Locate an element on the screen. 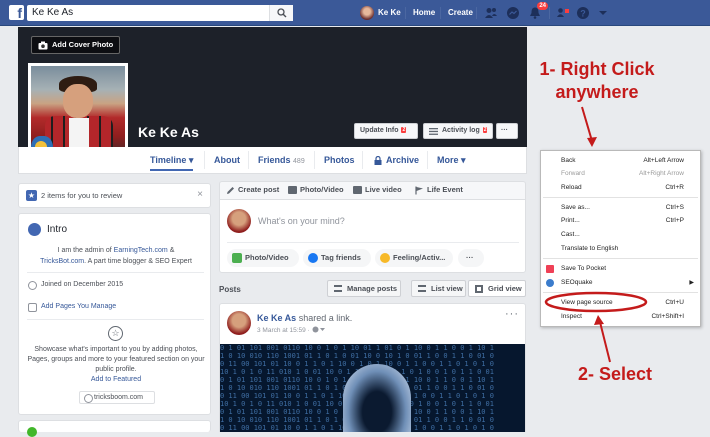 The height and width of the screenshot is (437, 710). life-event-label: Life Event is located at coordinates (445, 189).